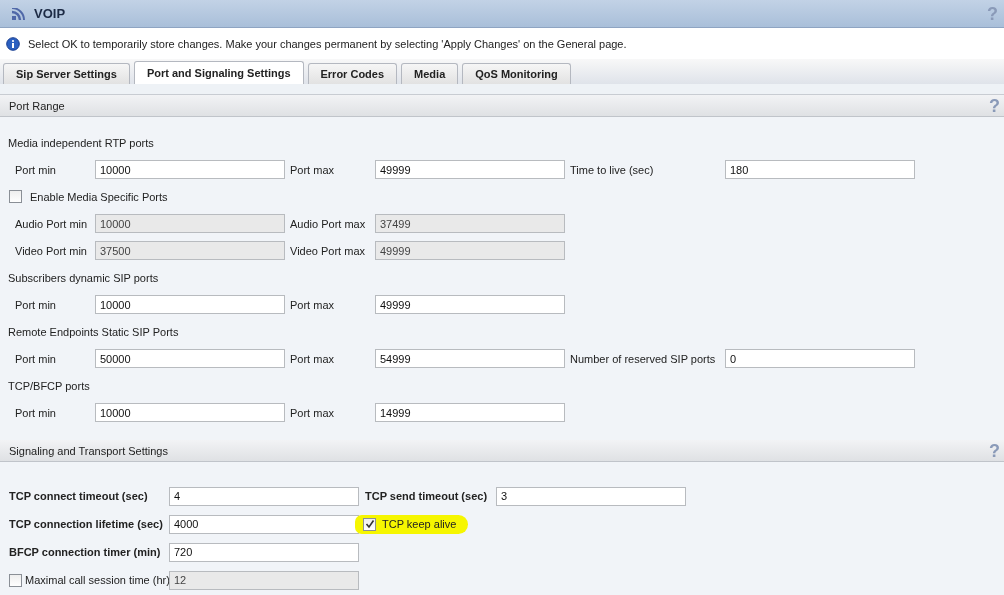 The height and width of the screenshot is (595, 1004). What do you see at coordinates (93, 332) in the screenshot?
I see `group-heading: Remote Endpoints Static SIP Ports` at bounding box center [93, 332].